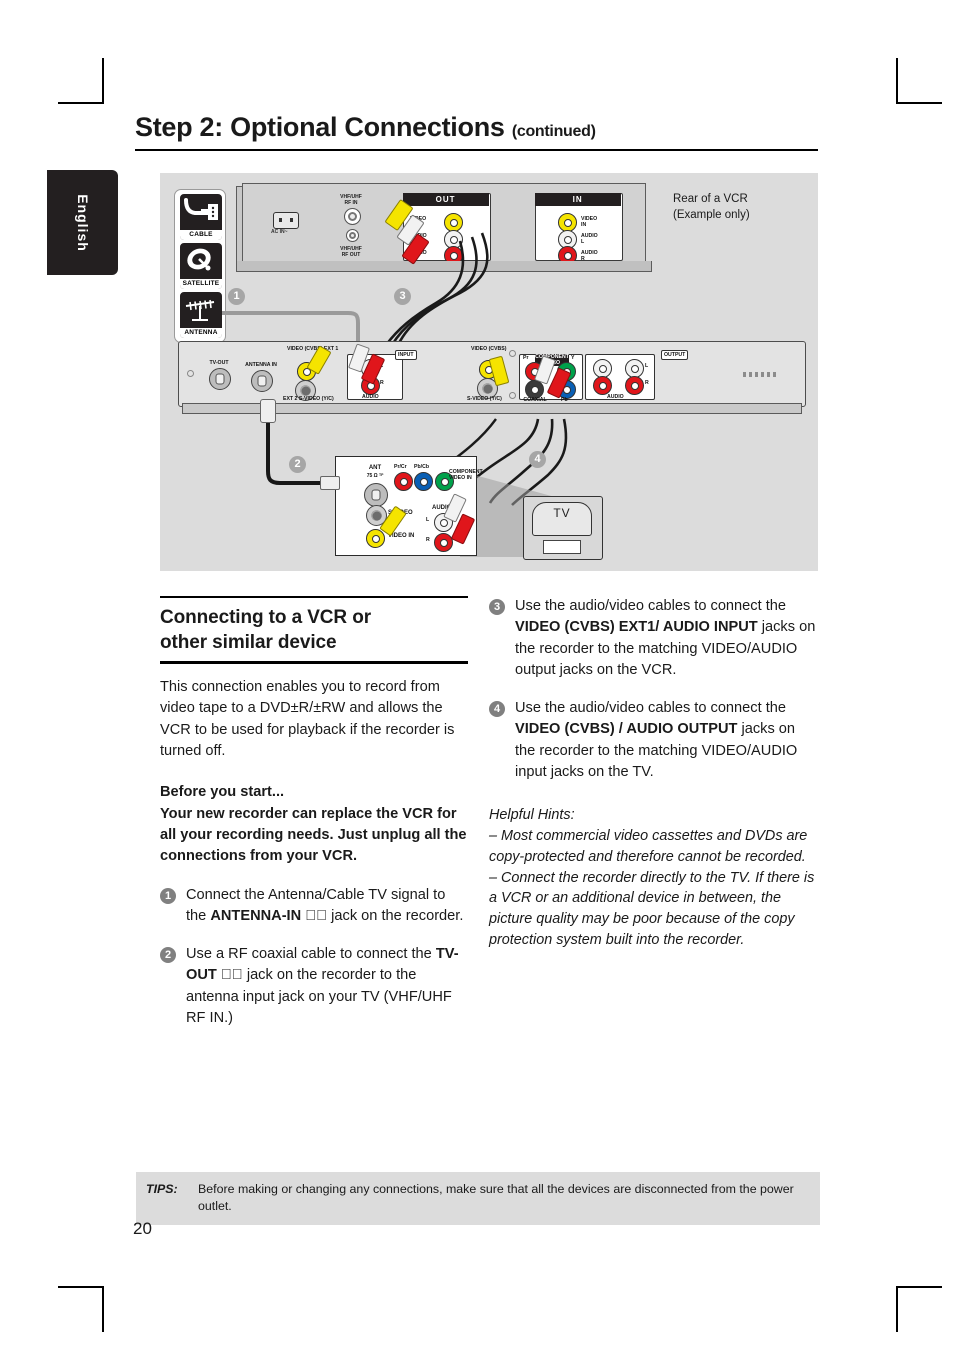  What do you see at coordinates (142, 1228) in the screenshot?
I see `page-number: 20` at bounding box center [142, 1228].